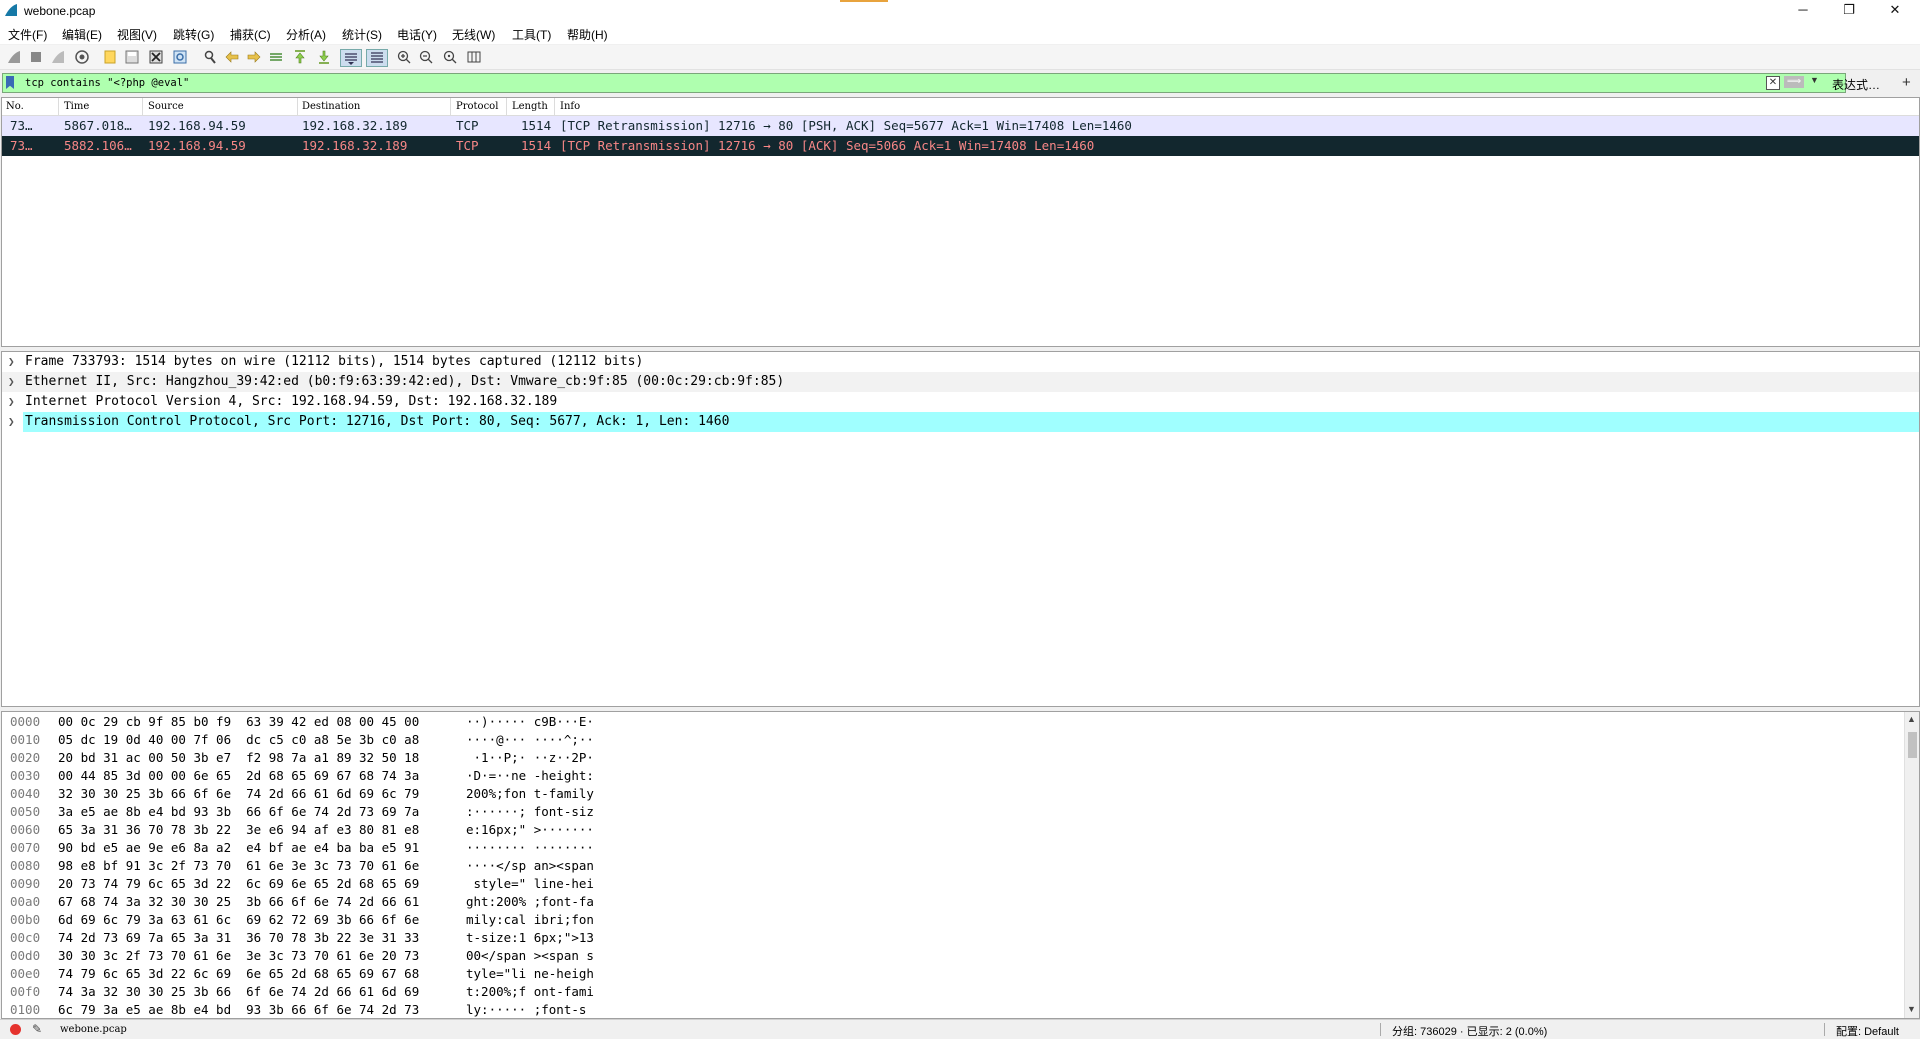 This screenshot has height=1039, width=1920. I want to click on title-bar: webone.pcap ─ ❐ ✕, so click(960, 11).